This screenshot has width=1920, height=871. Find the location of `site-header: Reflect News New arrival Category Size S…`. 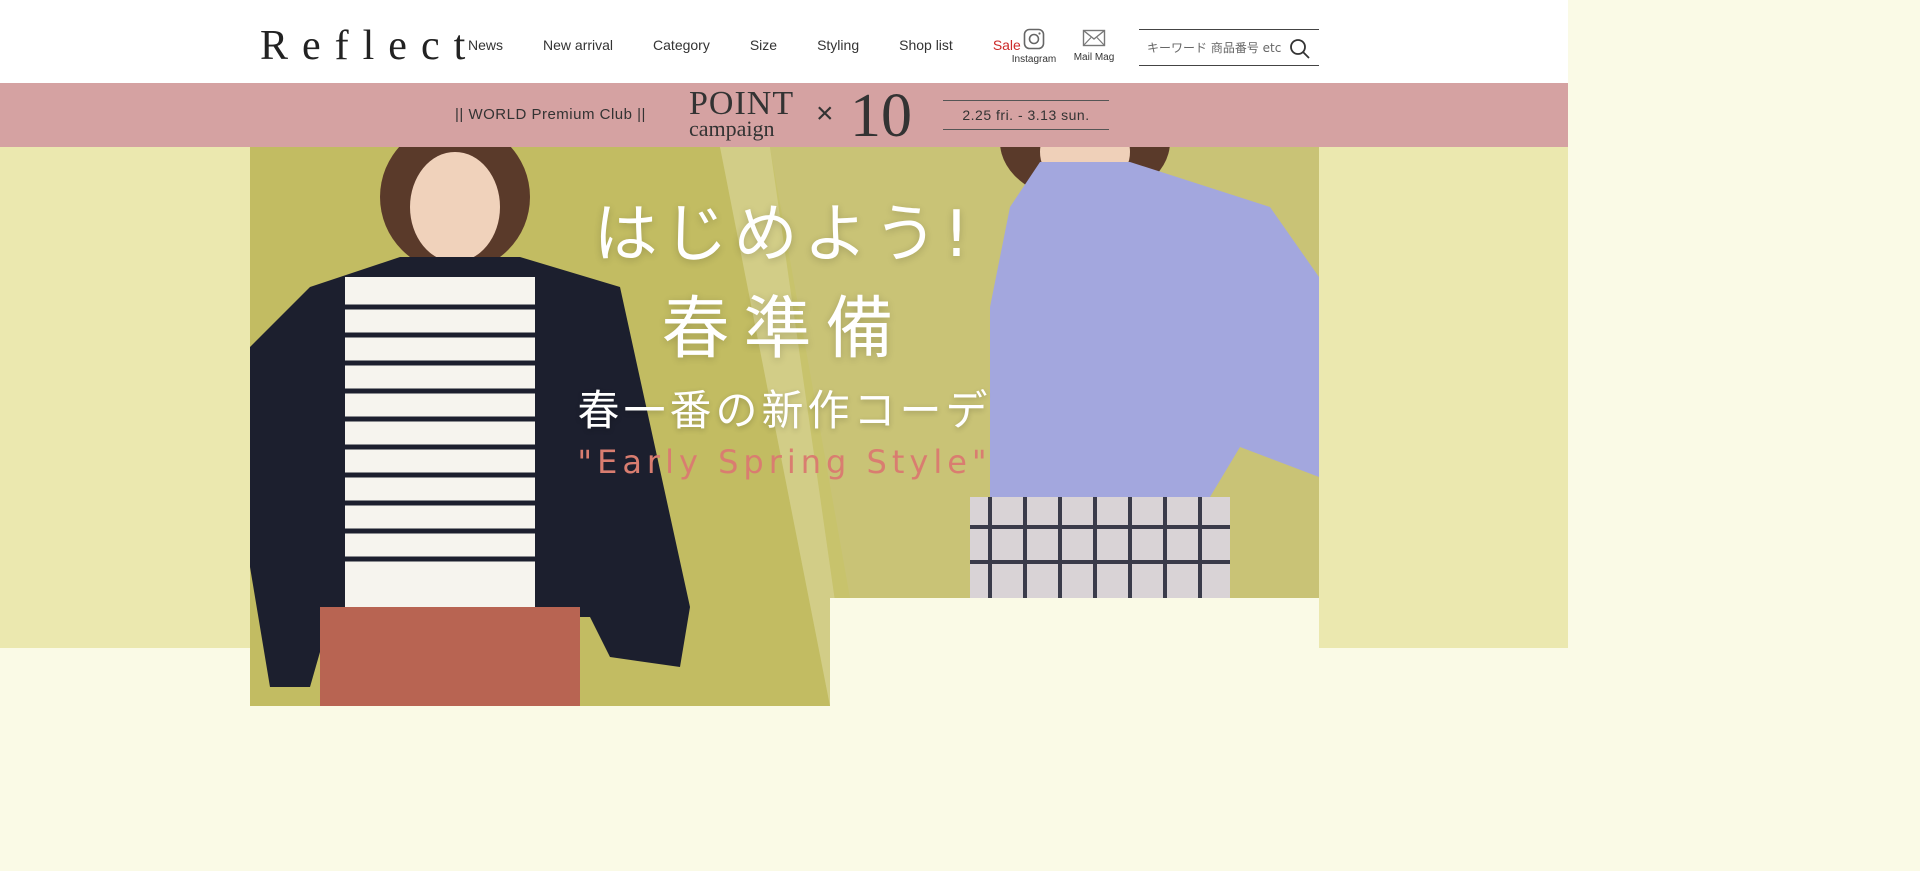

site-header: Reflect News New arrival Category Size S… is located at coordinates (784, 41).